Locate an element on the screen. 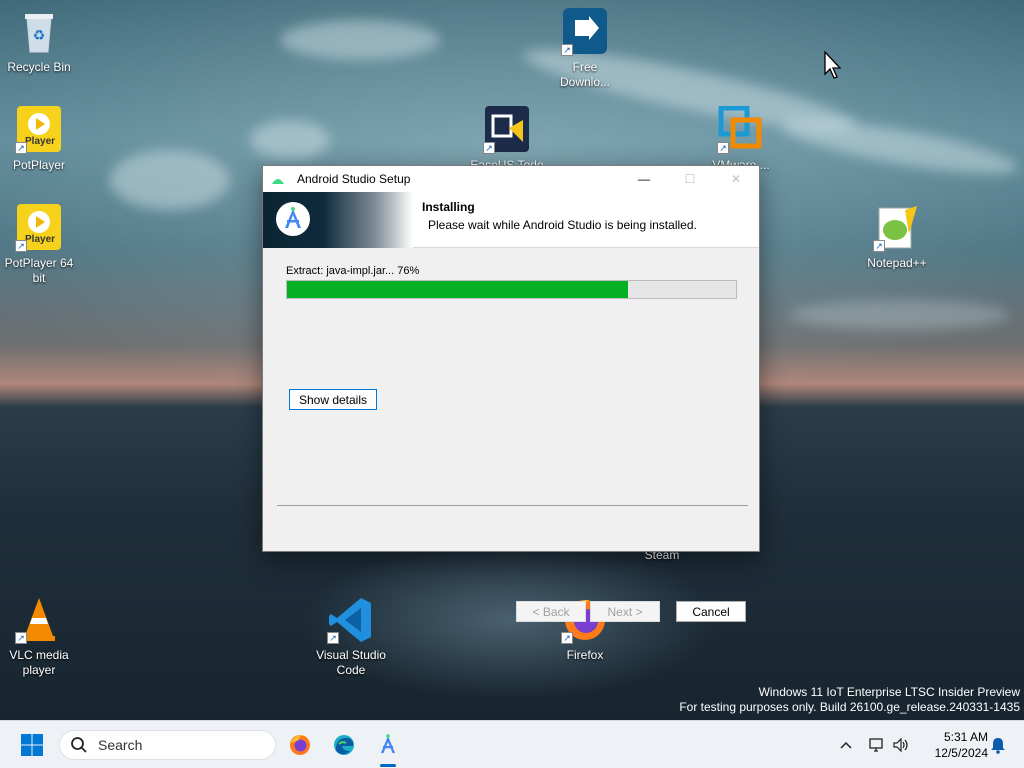 Image resolution: width=1024 pixels, height=768 pixels. desktop-icon-vscode: ↗ Visual Studio Code is located at coordinates (351, 637).